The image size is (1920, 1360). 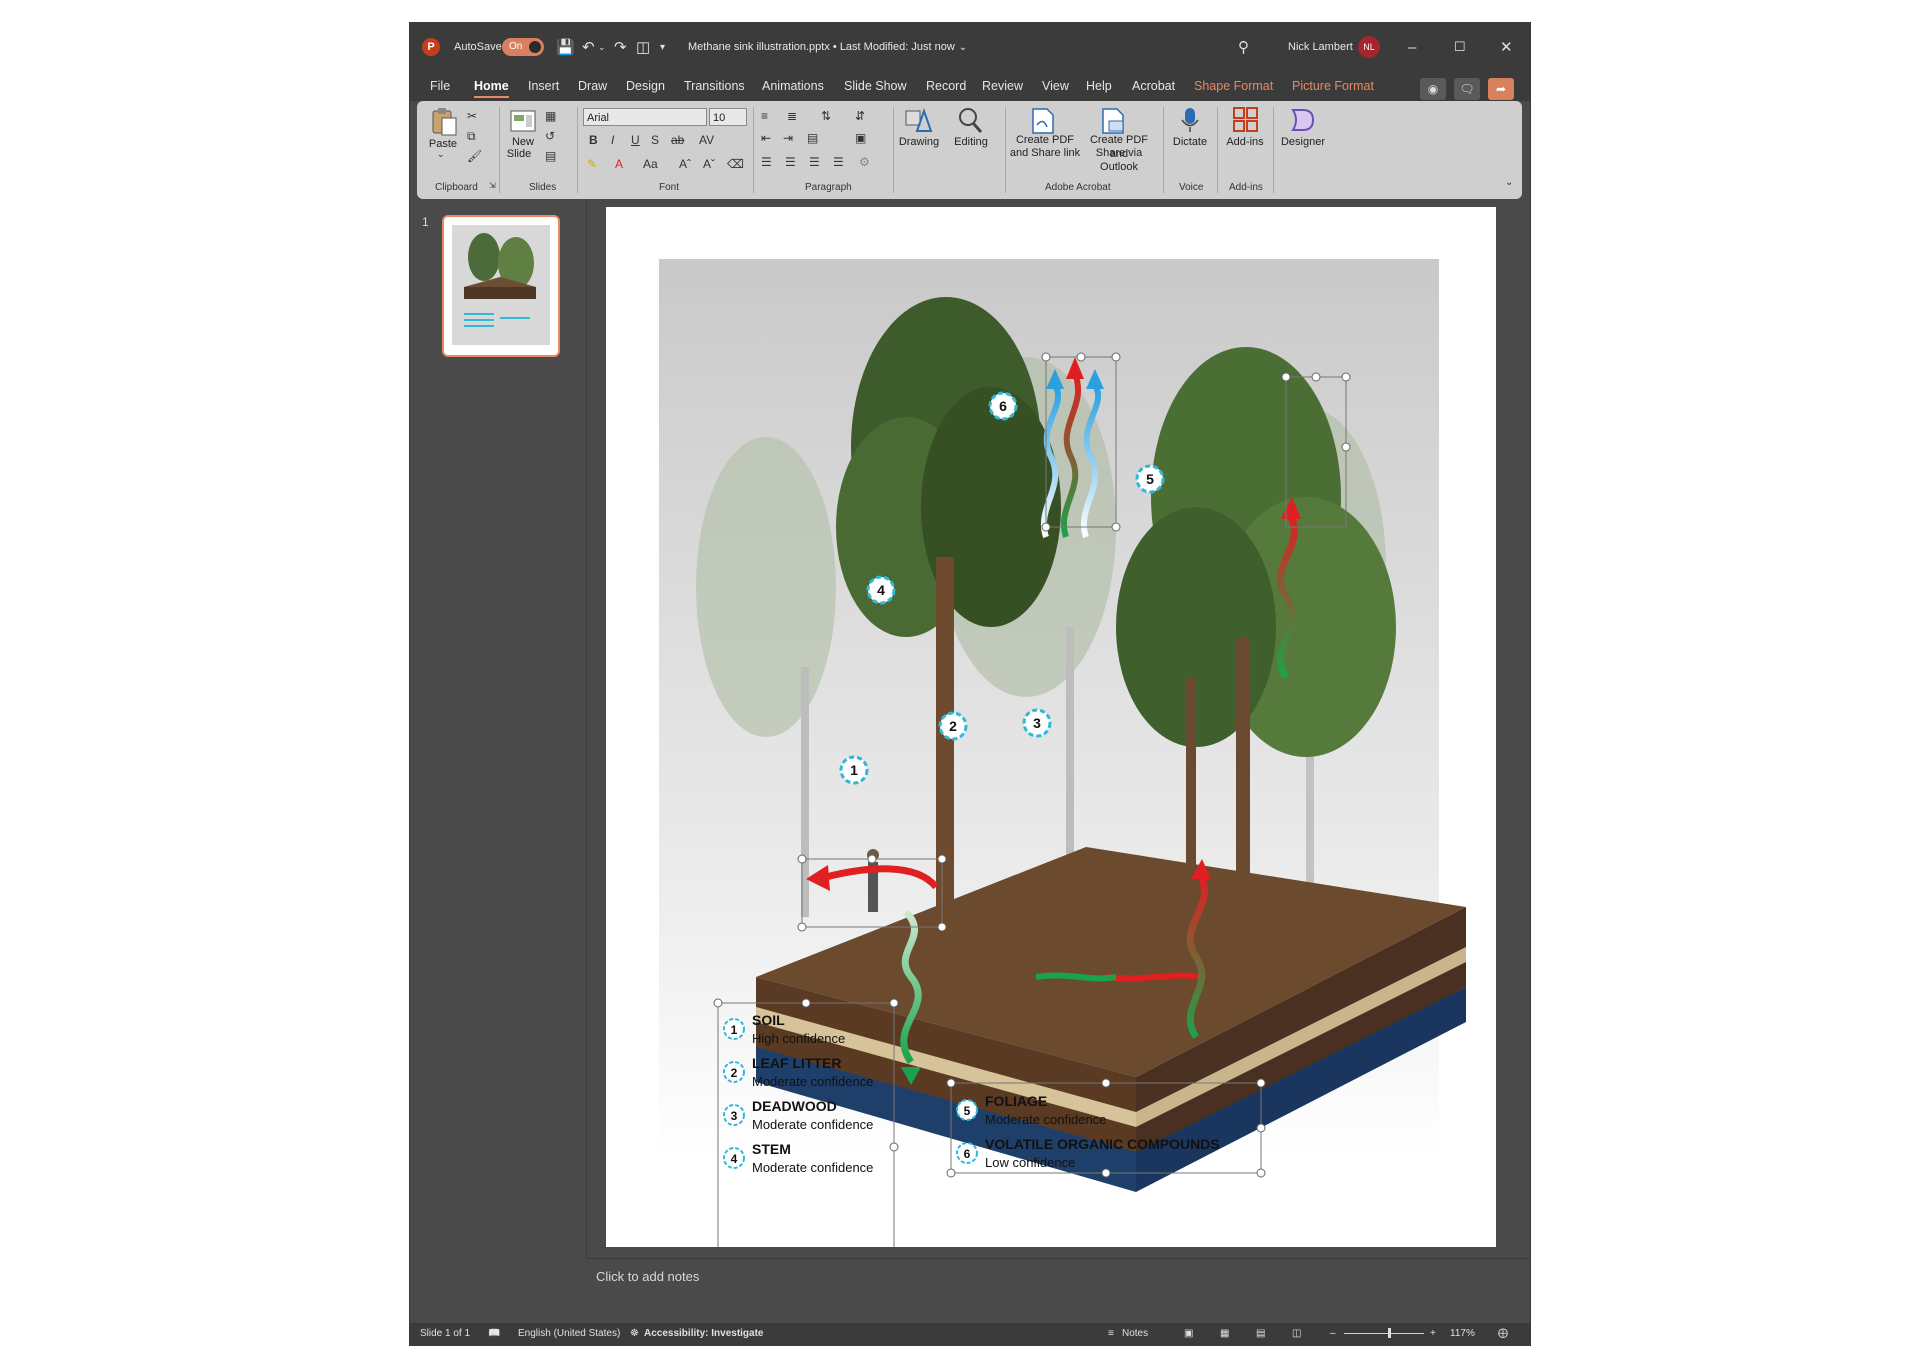 I want to click on microphone-icon, so click(x=1190, y=119).